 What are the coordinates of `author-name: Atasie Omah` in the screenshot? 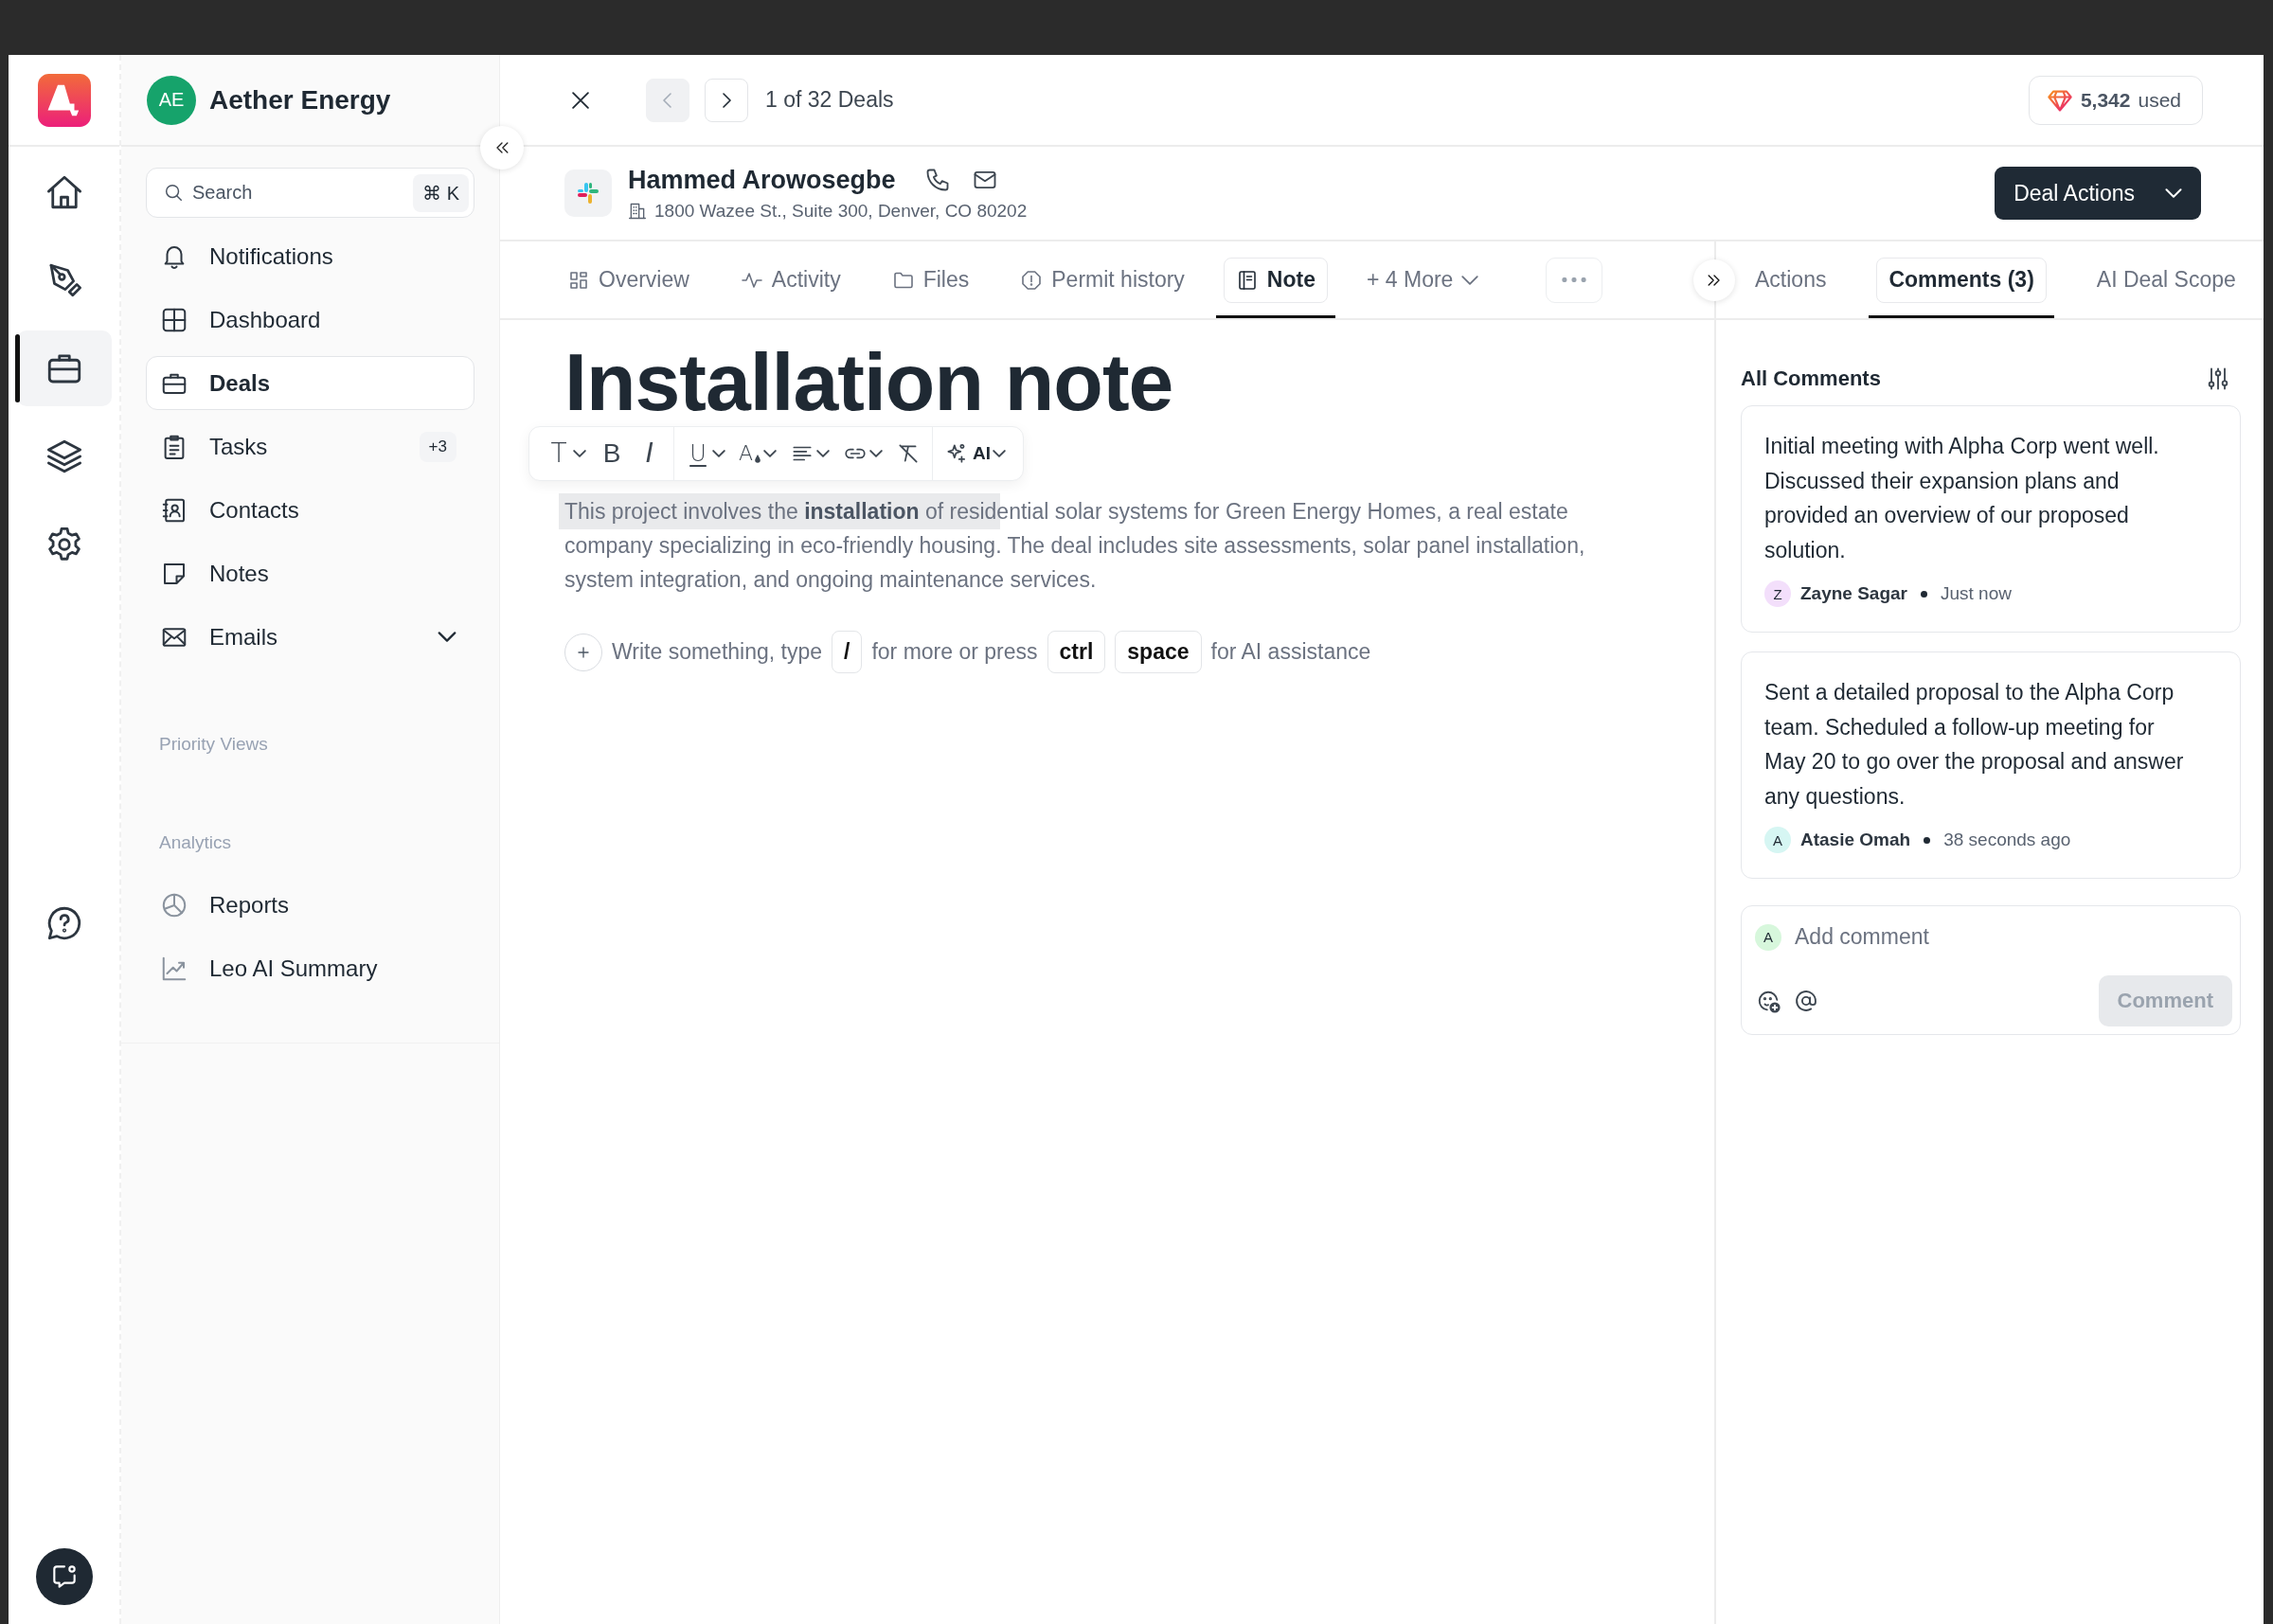 It's located at (1856, 840).